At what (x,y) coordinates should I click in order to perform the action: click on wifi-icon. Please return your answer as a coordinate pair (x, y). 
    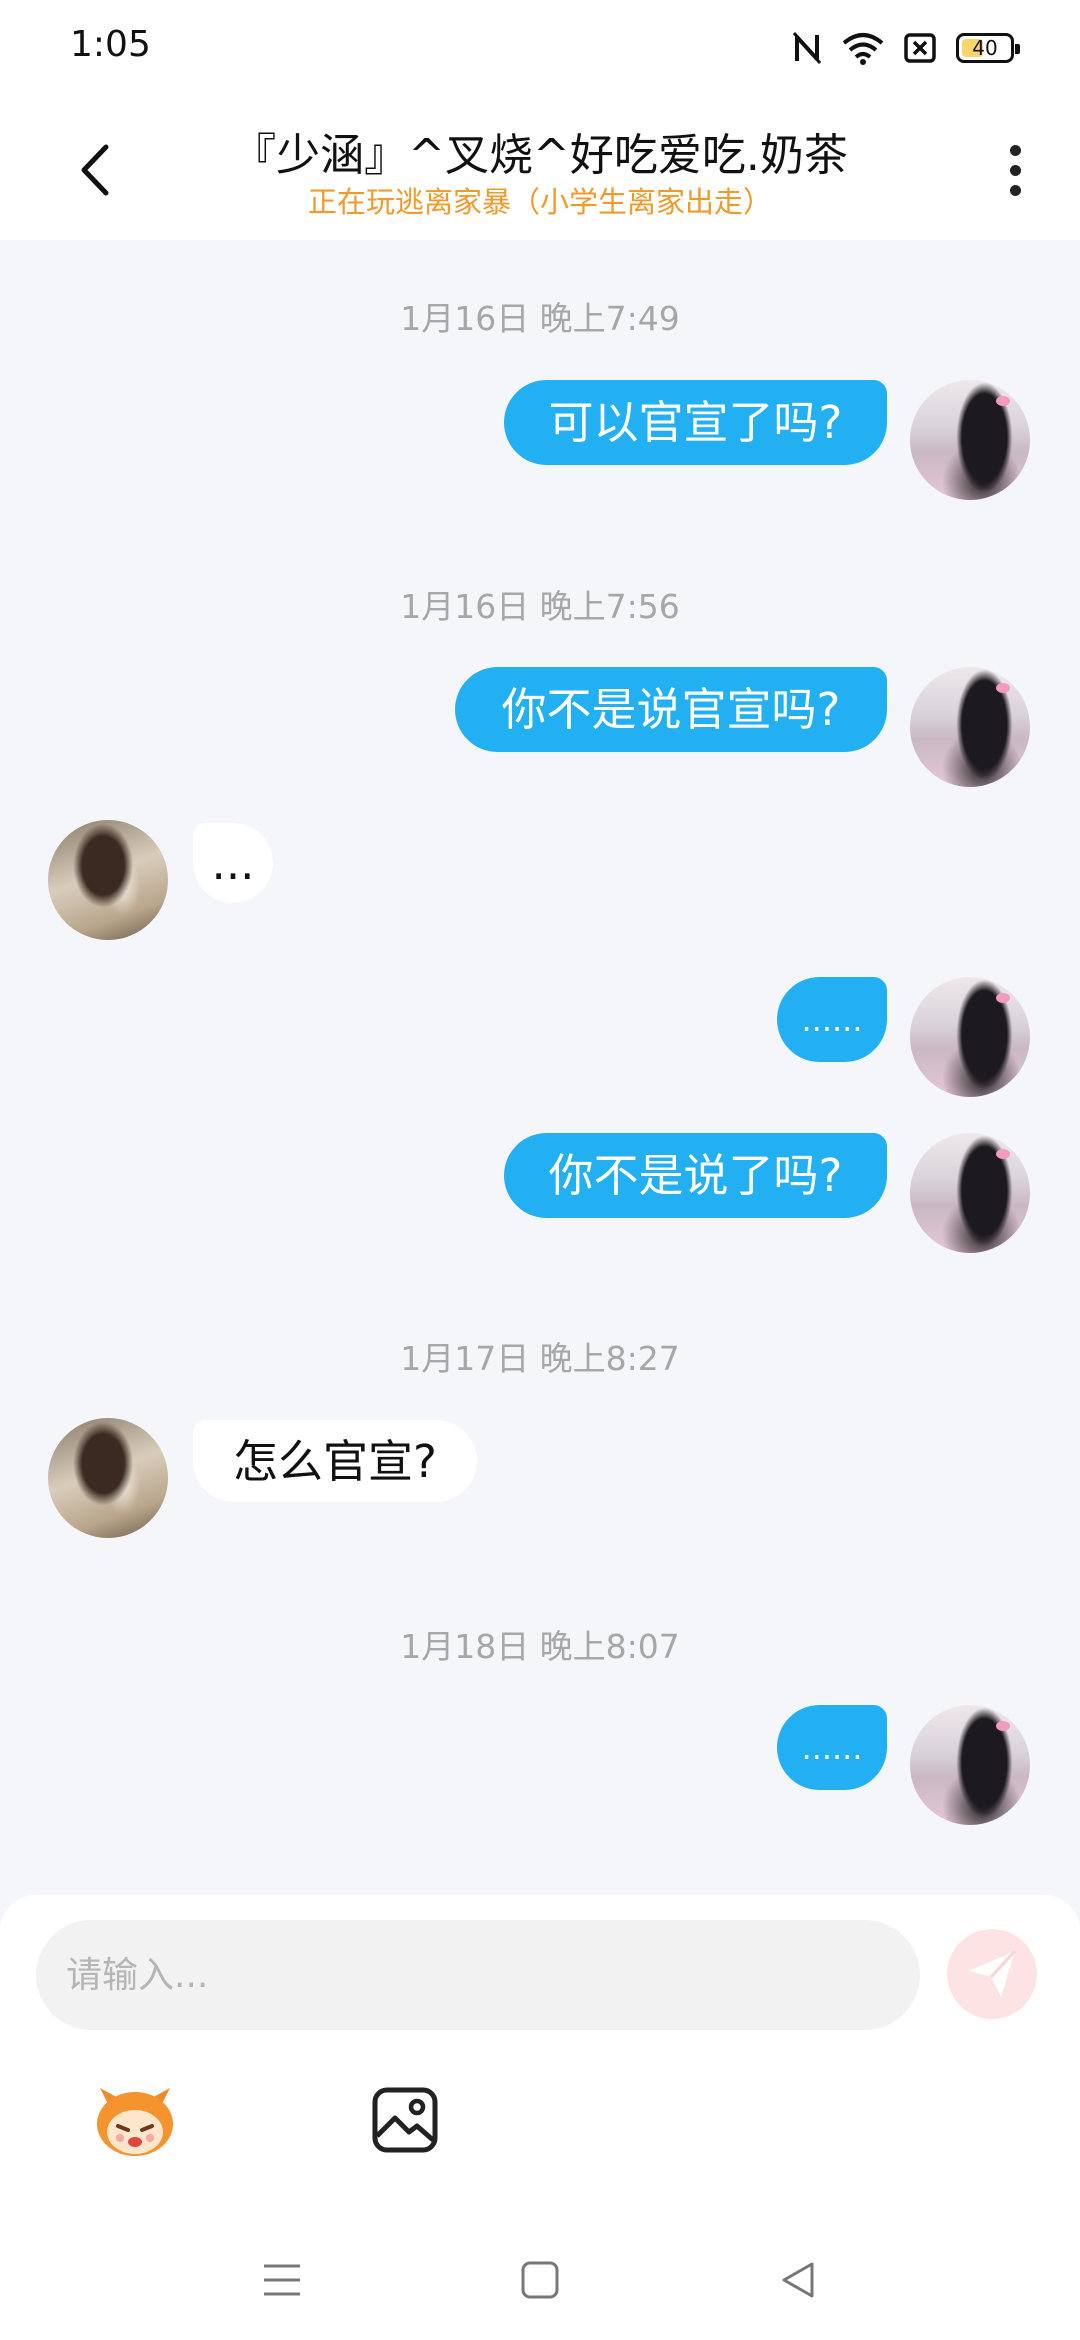
    Looking at the image, I should click on (863, 49).